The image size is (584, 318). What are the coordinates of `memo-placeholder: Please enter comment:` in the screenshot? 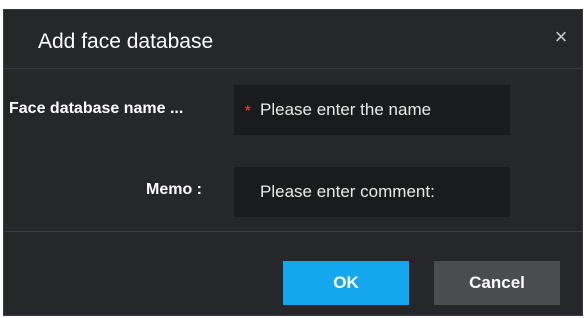 It's located at (347, 191).